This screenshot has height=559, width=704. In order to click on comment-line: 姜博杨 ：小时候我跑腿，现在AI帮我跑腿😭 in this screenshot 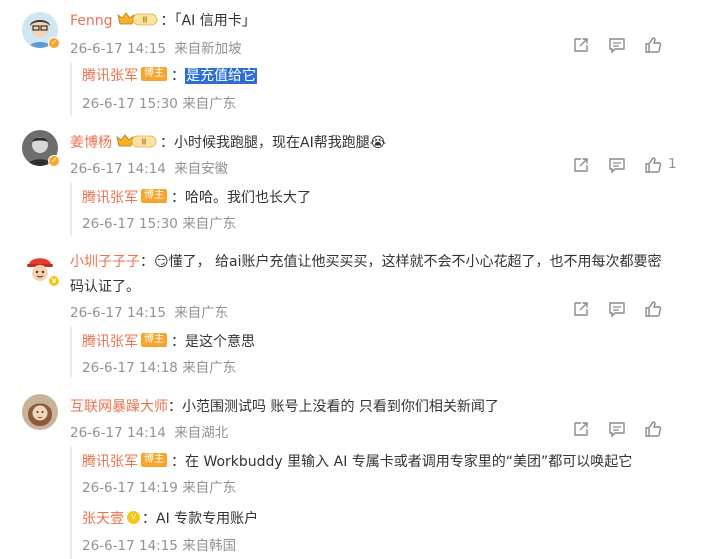, I will do `click(375, 142)`.